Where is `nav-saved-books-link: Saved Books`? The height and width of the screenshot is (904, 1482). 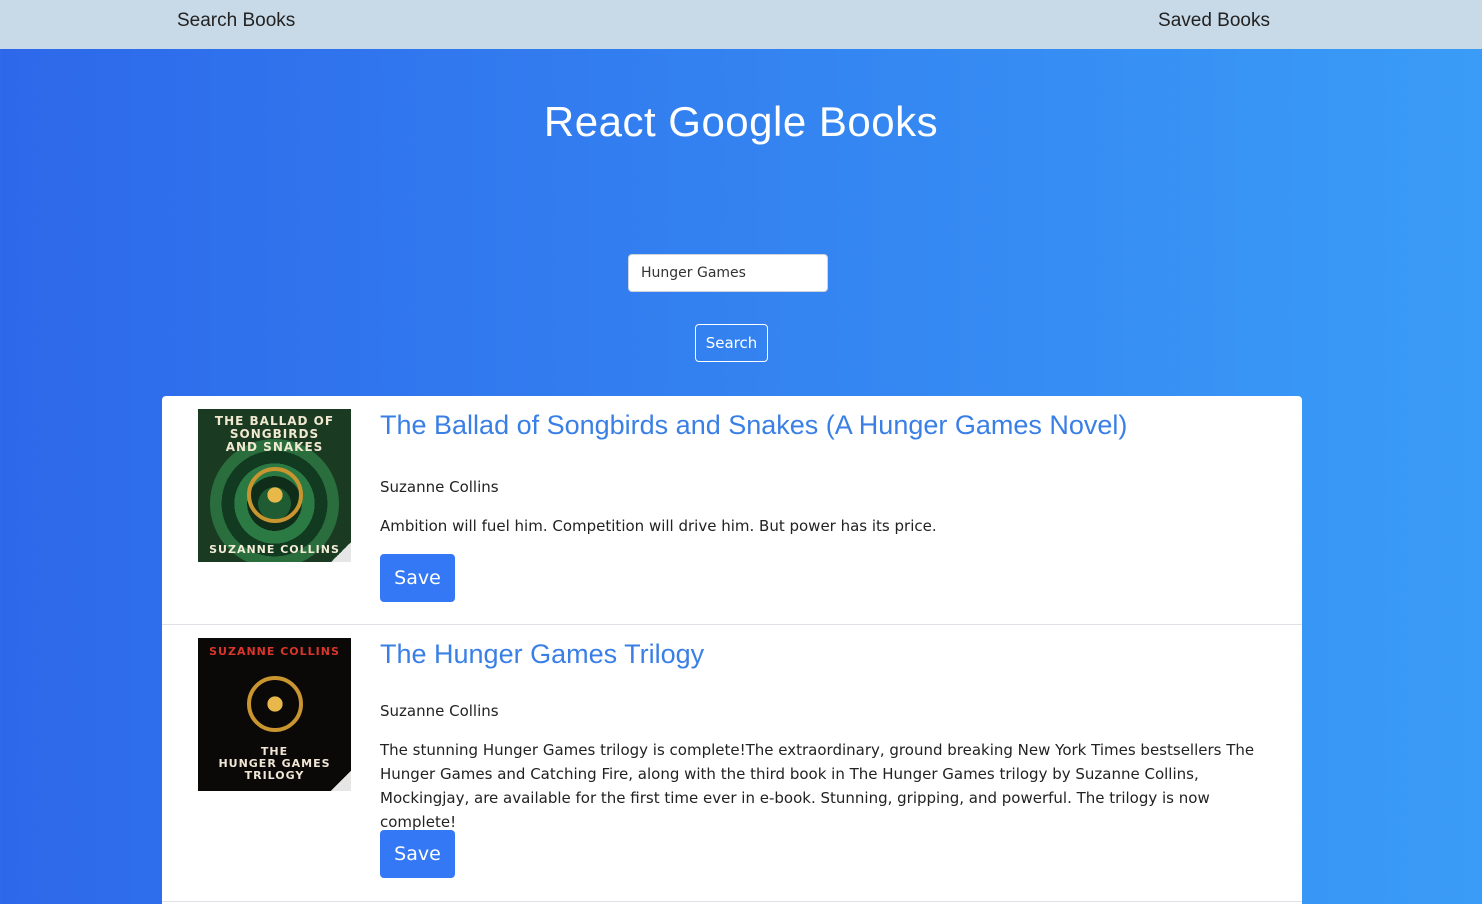
nav-saved-books-link: Saved Books is located at coordinates (1214, 21).